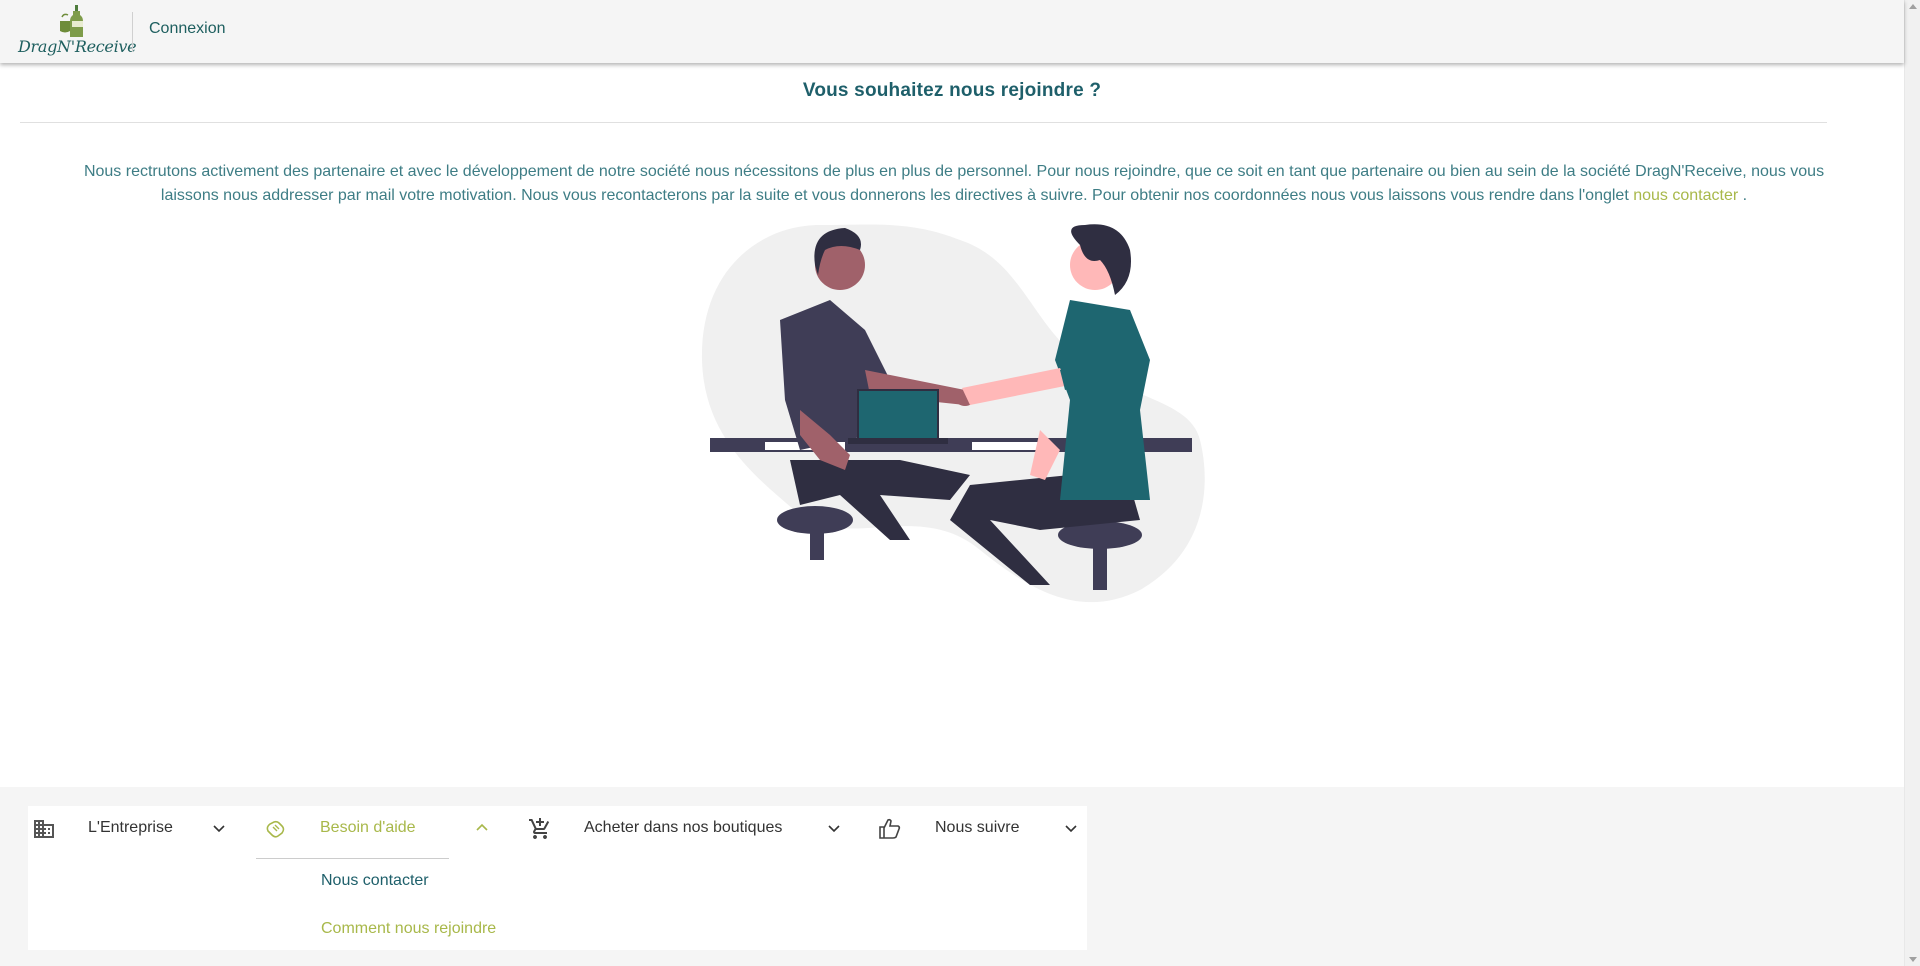  What do you see at coordinates (923, 122) in the screenshot?
I see `title-divider` at bounding box center [923, 122].